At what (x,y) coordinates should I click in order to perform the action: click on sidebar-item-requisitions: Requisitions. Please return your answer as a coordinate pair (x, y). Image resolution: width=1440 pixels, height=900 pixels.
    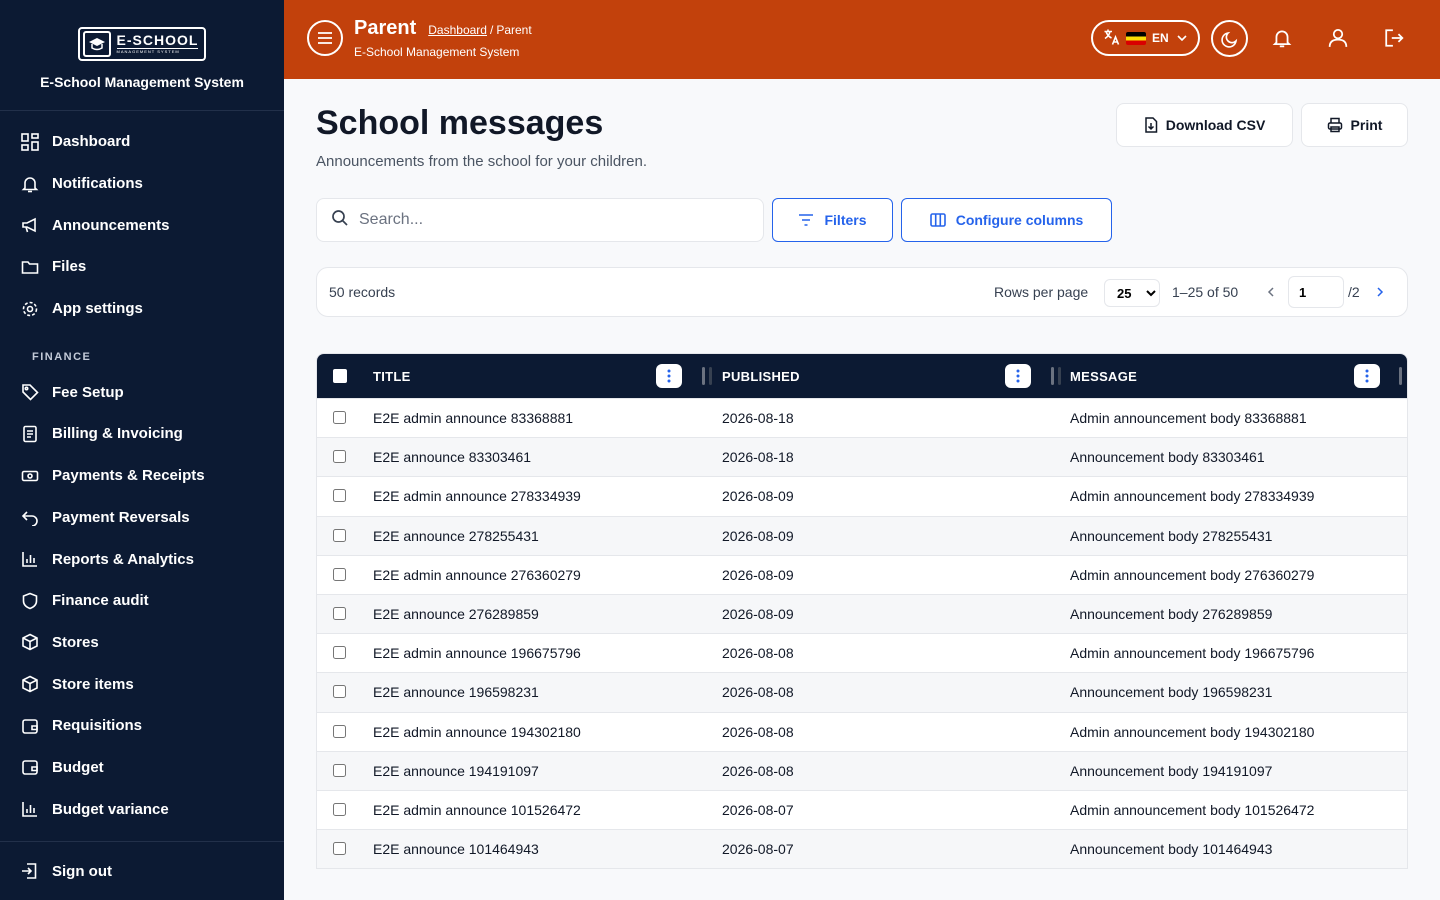
    Looking at the image, I should click on (142, 726).